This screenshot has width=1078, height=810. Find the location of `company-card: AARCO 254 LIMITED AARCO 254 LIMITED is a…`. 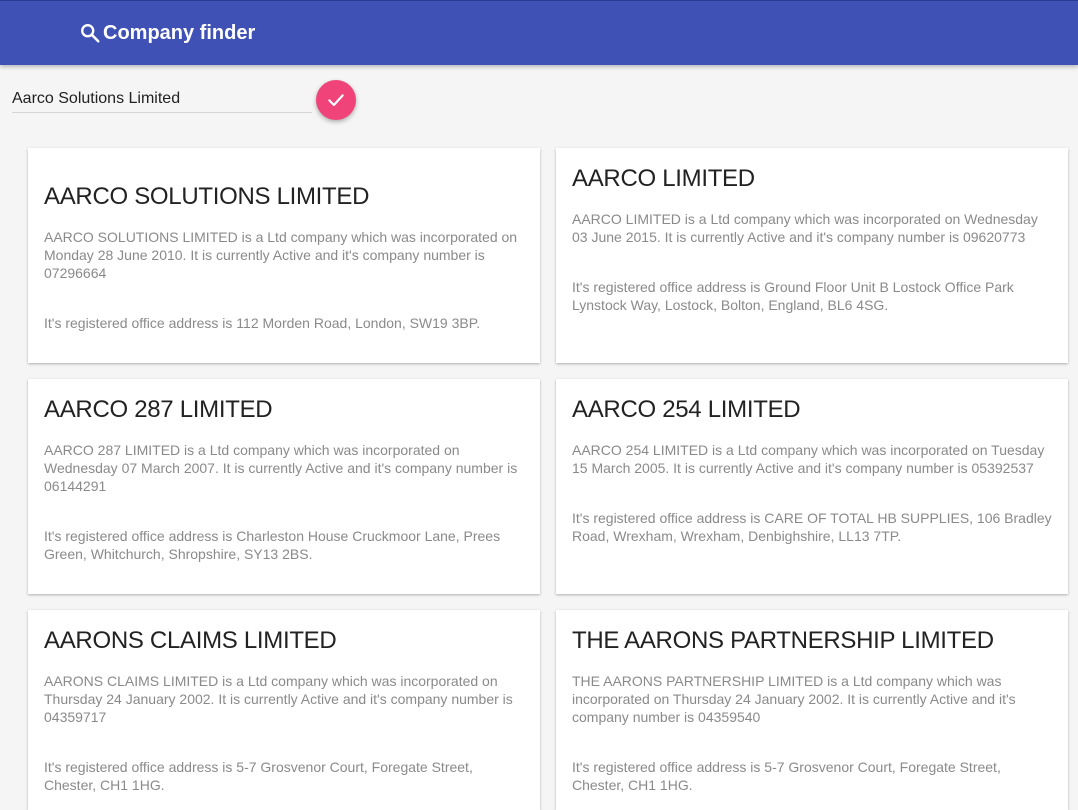

company-card: AARCO 254 LIMITED AARCO 254 LIMITED is a… is located at coordinates (812, 486).